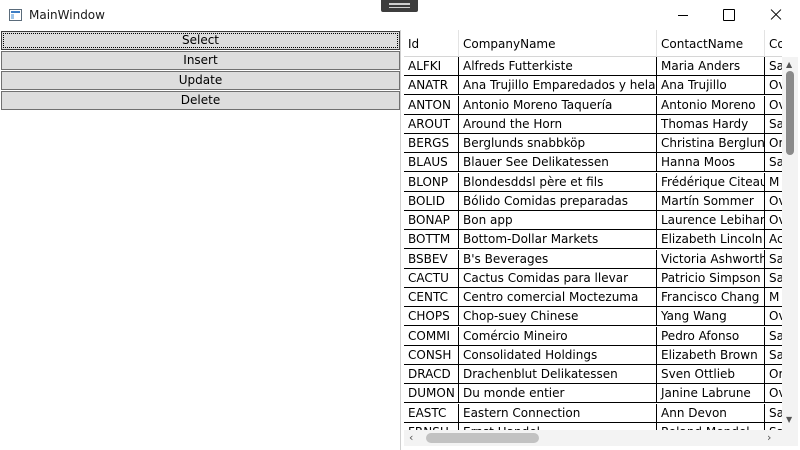  What do you see at coordinates (773, 297) in the screenshot?
I see `cell-contact-title: M` at bounding box center [773, 297].